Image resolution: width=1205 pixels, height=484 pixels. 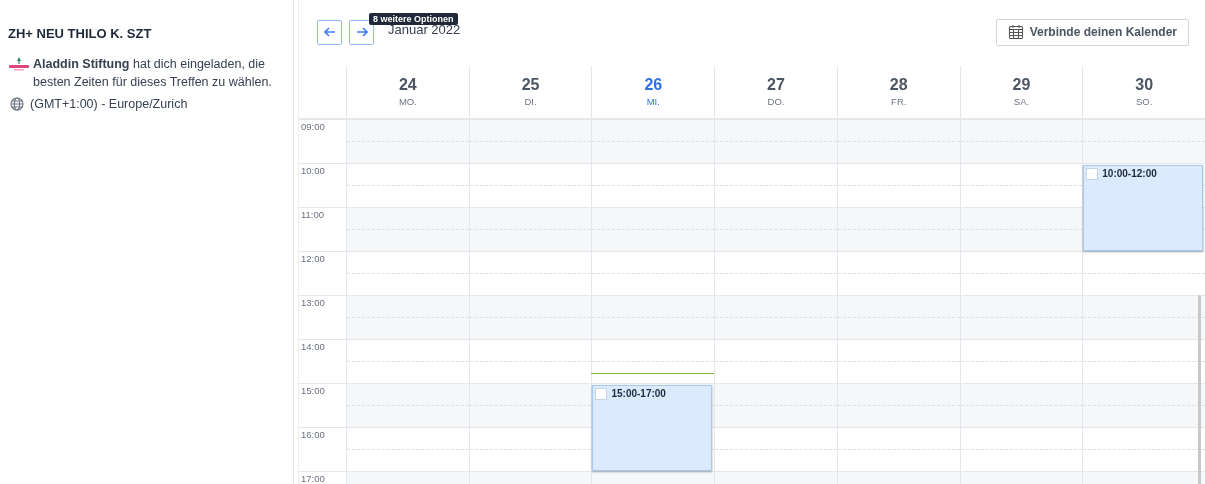 I want to click on left-arrow-icon, so click(x=329, y=32).